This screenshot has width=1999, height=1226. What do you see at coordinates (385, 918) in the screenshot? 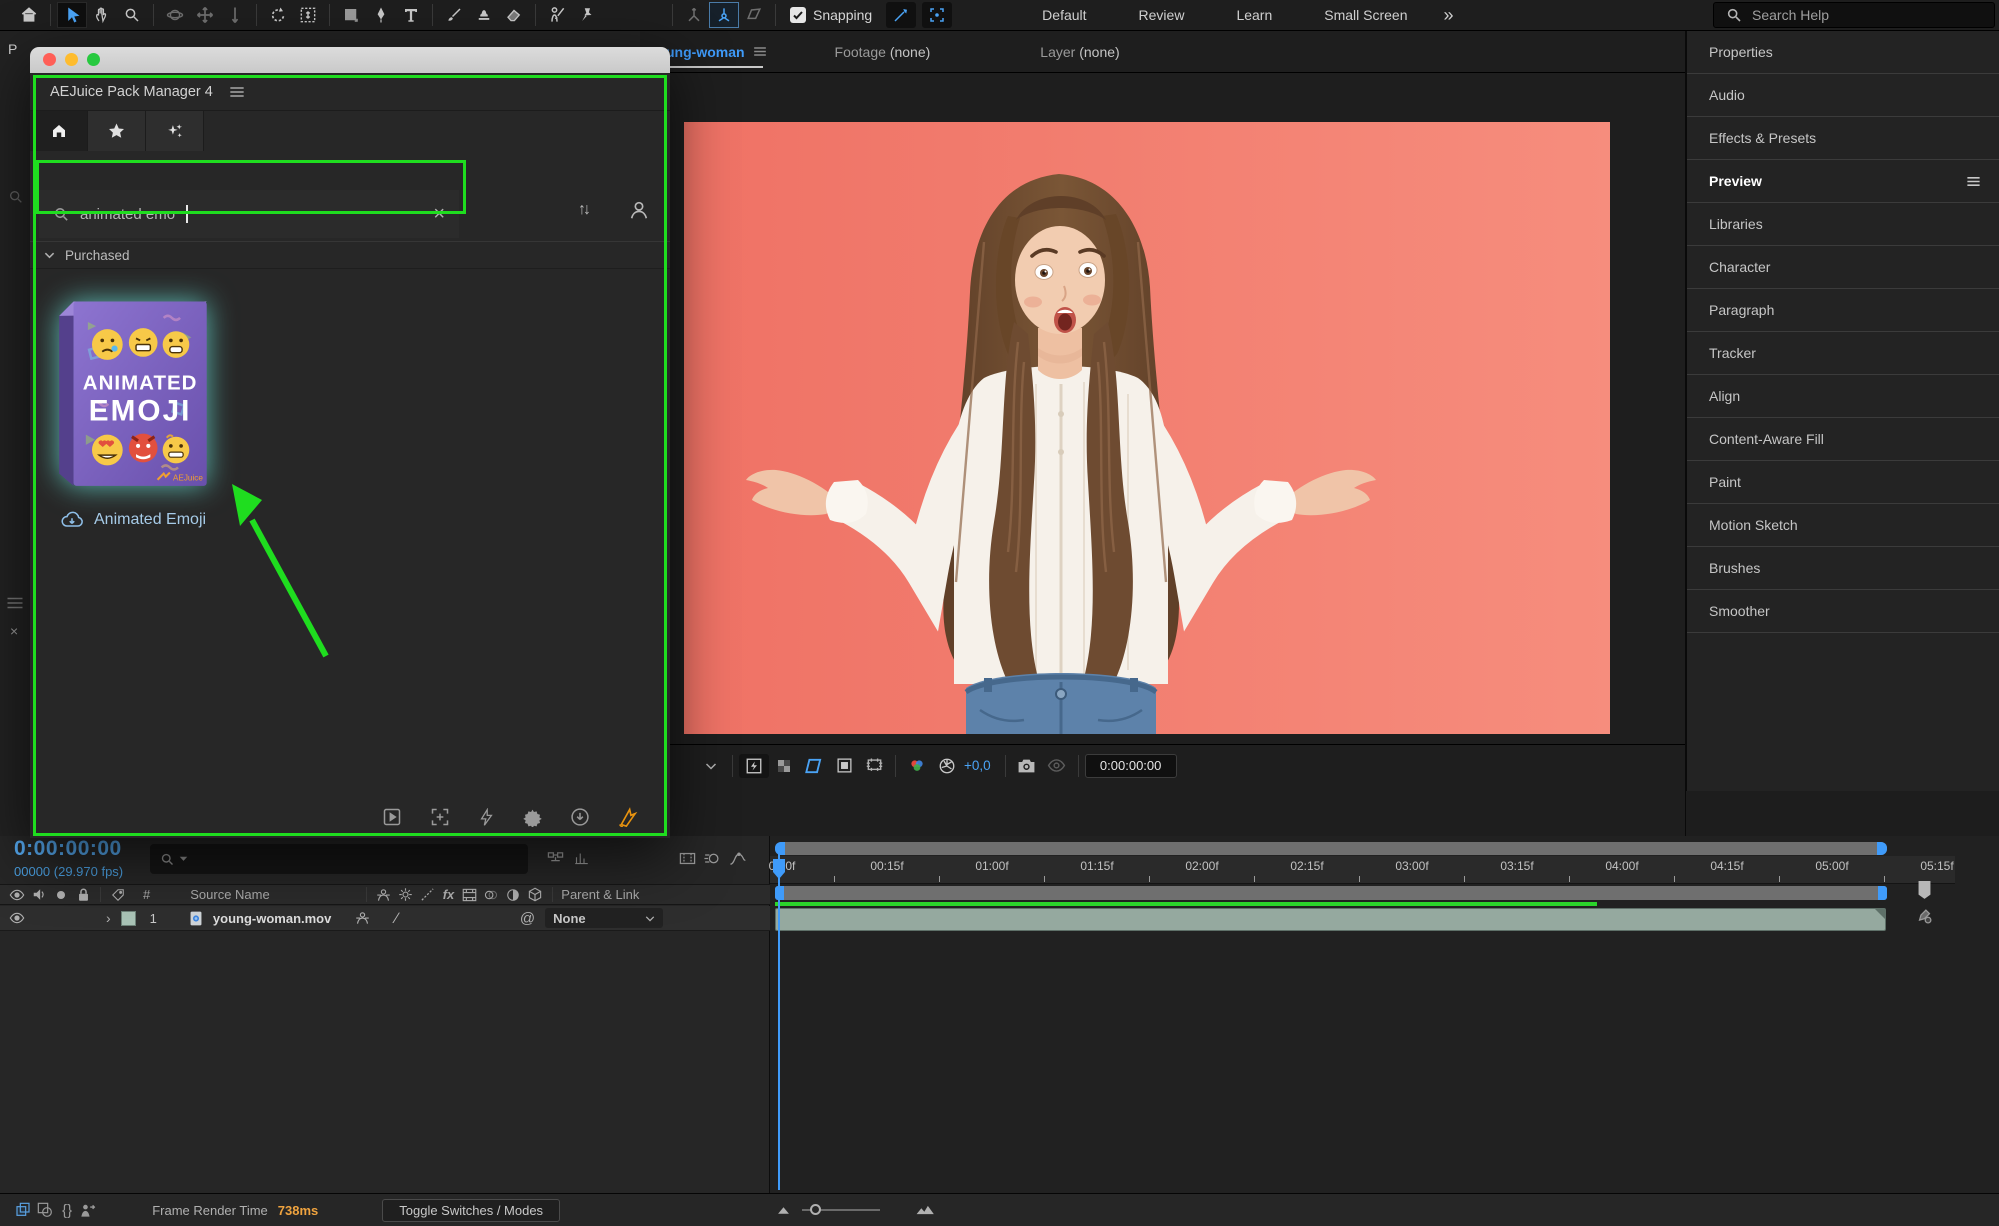
I see `layer-row-young-woman: › 1 young-woman.mov ∕ @ None` at bounding box center [385, 918].